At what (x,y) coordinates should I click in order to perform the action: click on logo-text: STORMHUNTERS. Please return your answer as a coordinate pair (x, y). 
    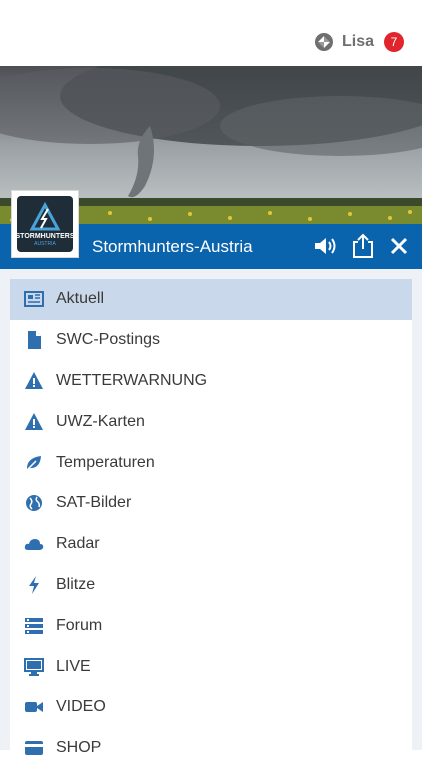
    Looking at the image, I should click on (45, 236).